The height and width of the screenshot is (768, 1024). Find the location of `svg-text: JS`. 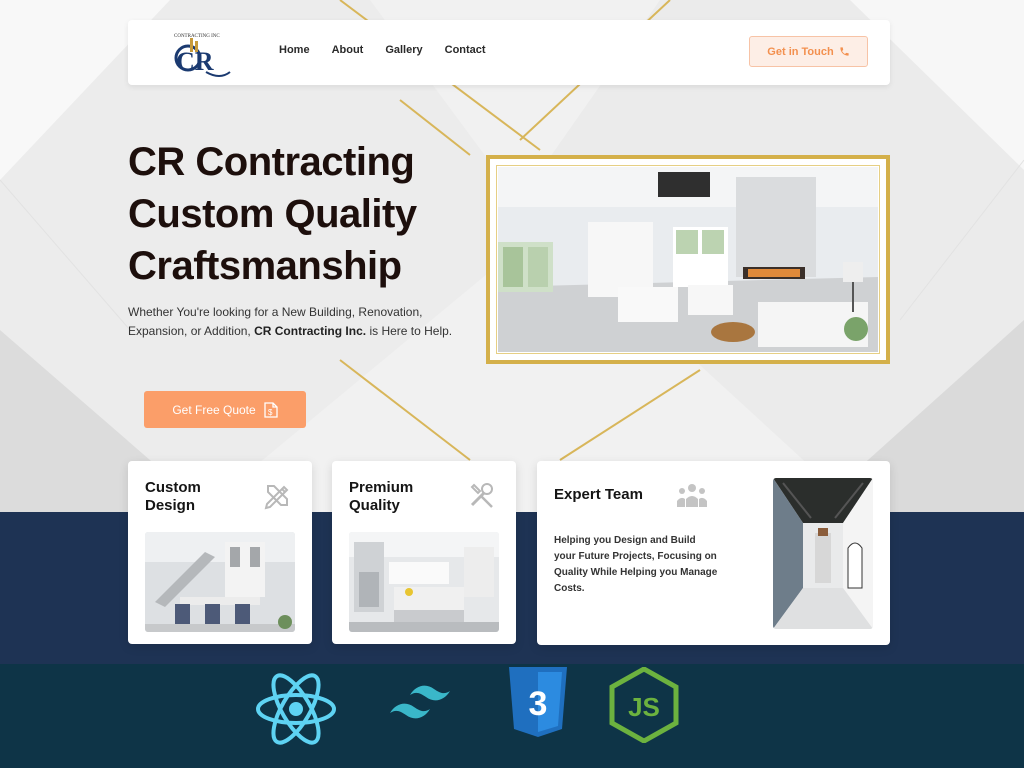

svg-text: JS is located at coordinates (644, 707).